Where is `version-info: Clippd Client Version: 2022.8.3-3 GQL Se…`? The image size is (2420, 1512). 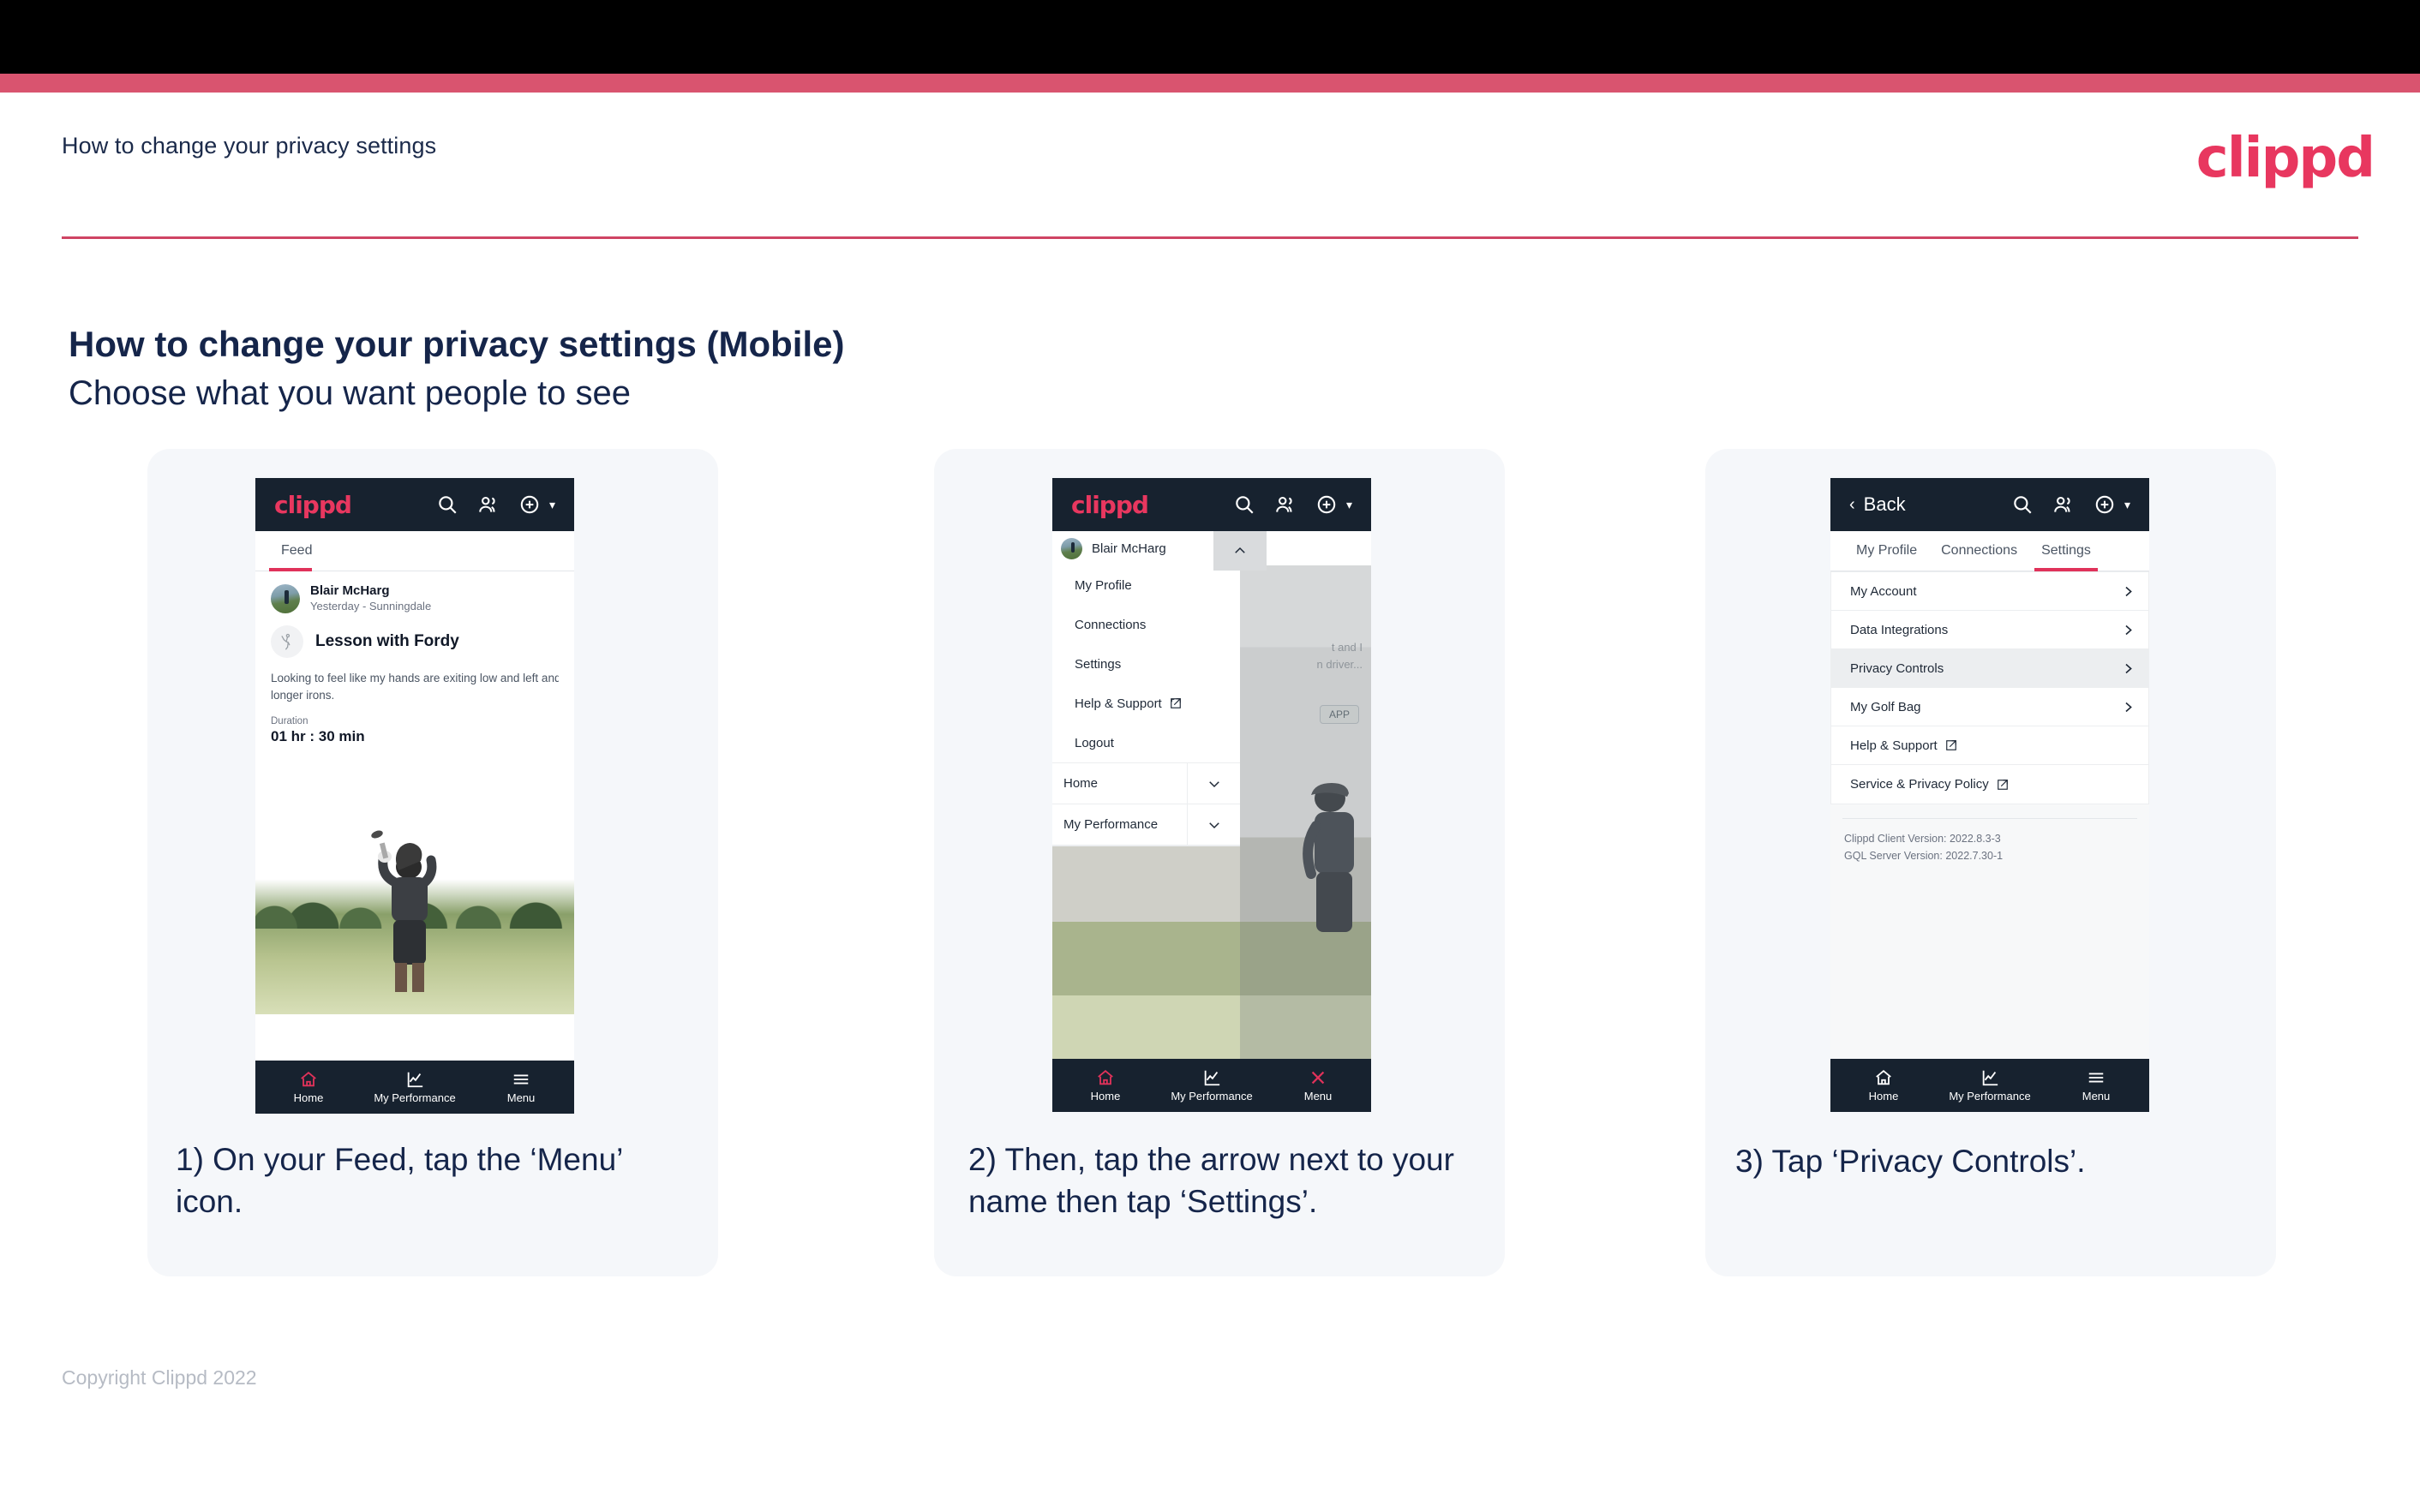 version-info: Clippd Client Version: 2022.8.3-3 GQL Se… is located at coordinates (1989, 841).